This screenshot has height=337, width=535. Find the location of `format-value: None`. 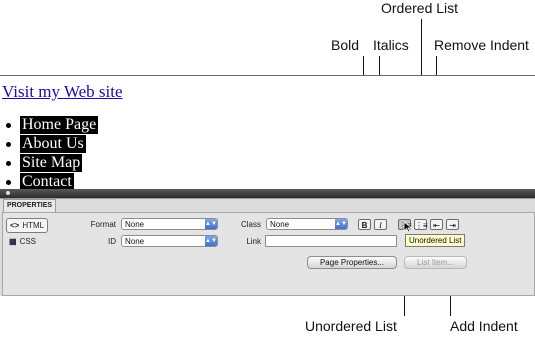

format-value: None is located at coordinates (135, 224).